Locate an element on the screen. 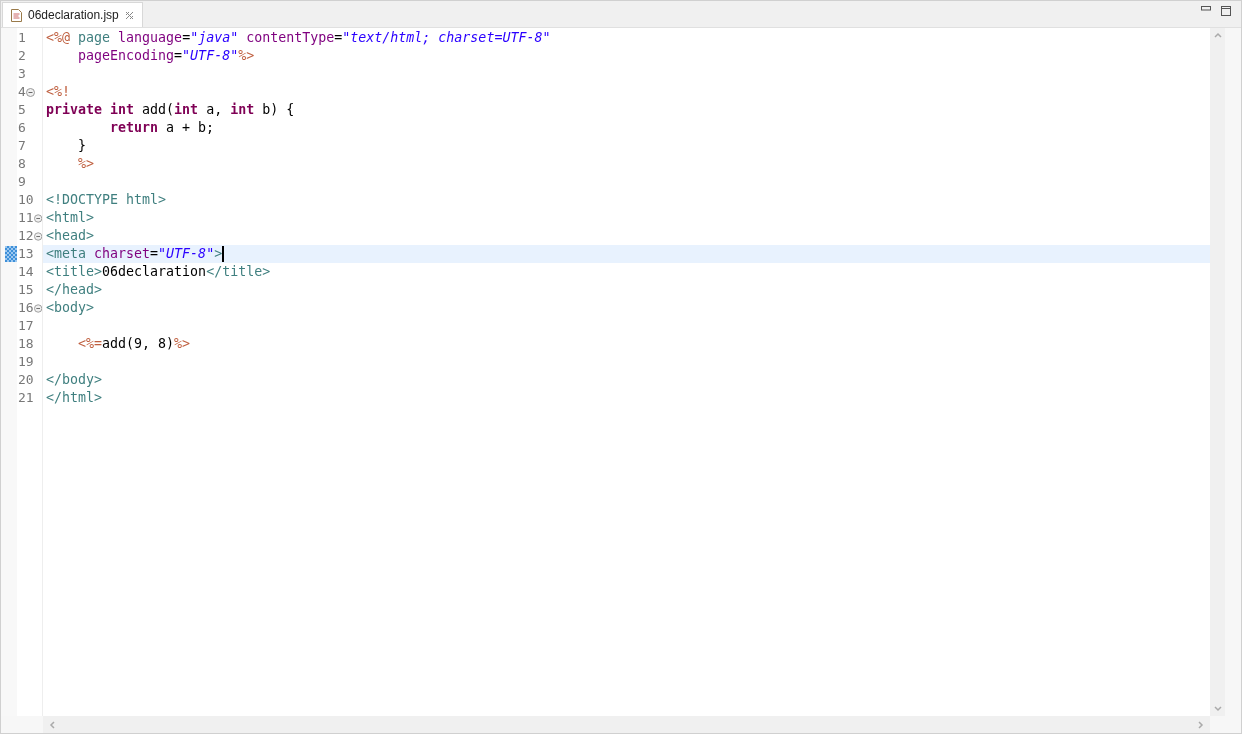  code-line: } is located at coordinates (82, 146).